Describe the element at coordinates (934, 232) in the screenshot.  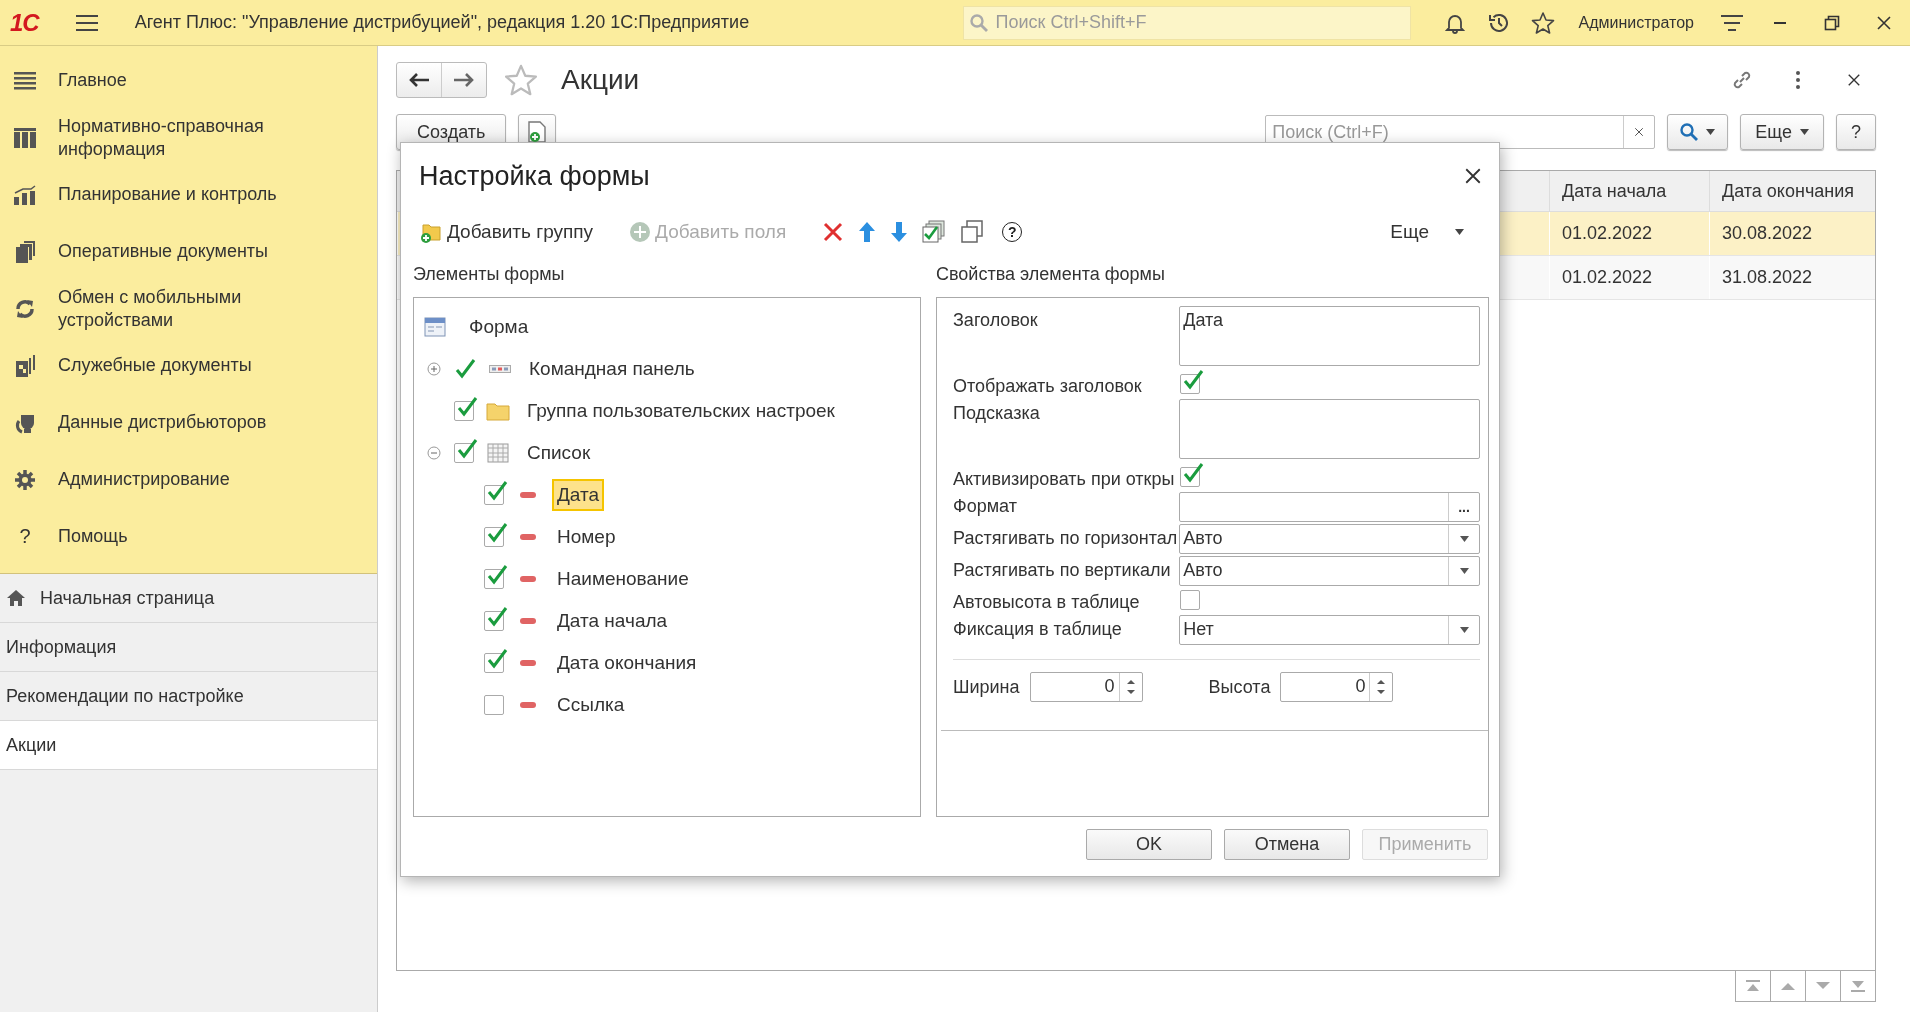
I see `checklist-icon` at that location.